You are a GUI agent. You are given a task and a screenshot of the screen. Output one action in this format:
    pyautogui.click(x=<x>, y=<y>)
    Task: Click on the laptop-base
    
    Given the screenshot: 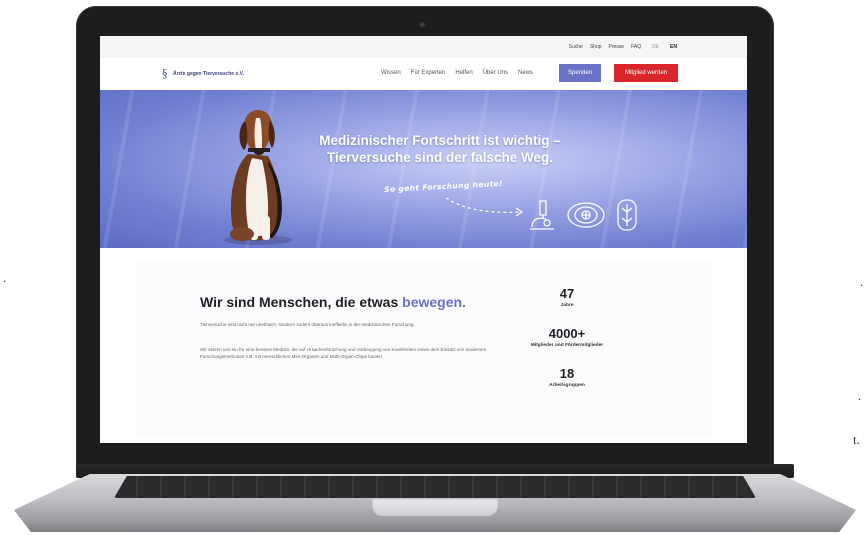 What is the action you would take?
    pyautogui.click(x=435, y=498)
    